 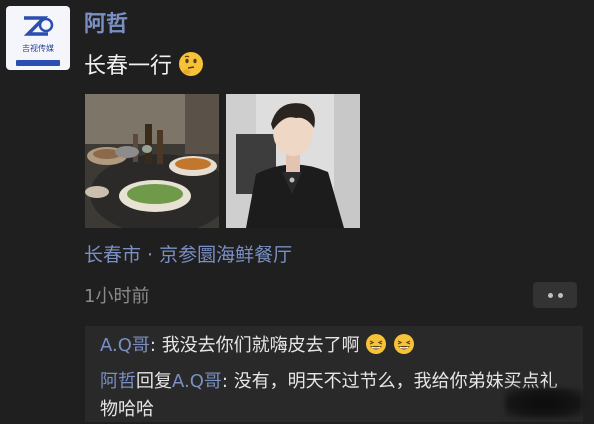 I want to click on food-table-image, so click(x=152, y=161).